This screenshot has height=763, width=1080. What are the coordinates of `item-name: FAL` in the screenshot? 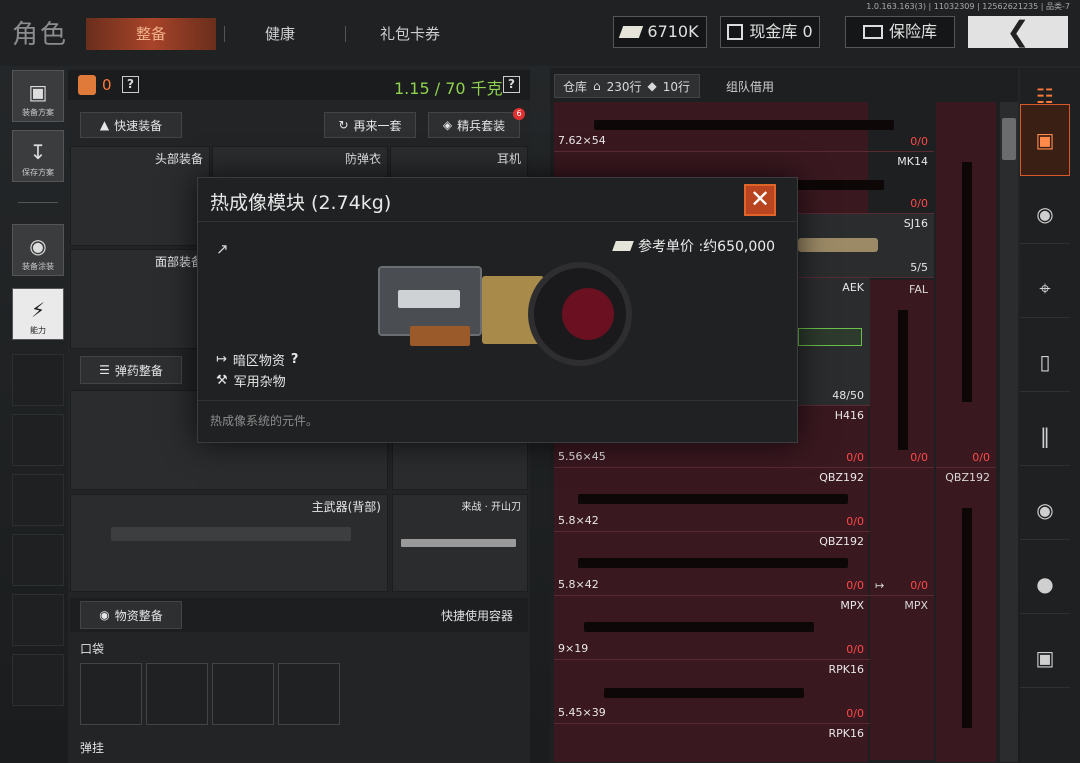 It's located at (918, 289).